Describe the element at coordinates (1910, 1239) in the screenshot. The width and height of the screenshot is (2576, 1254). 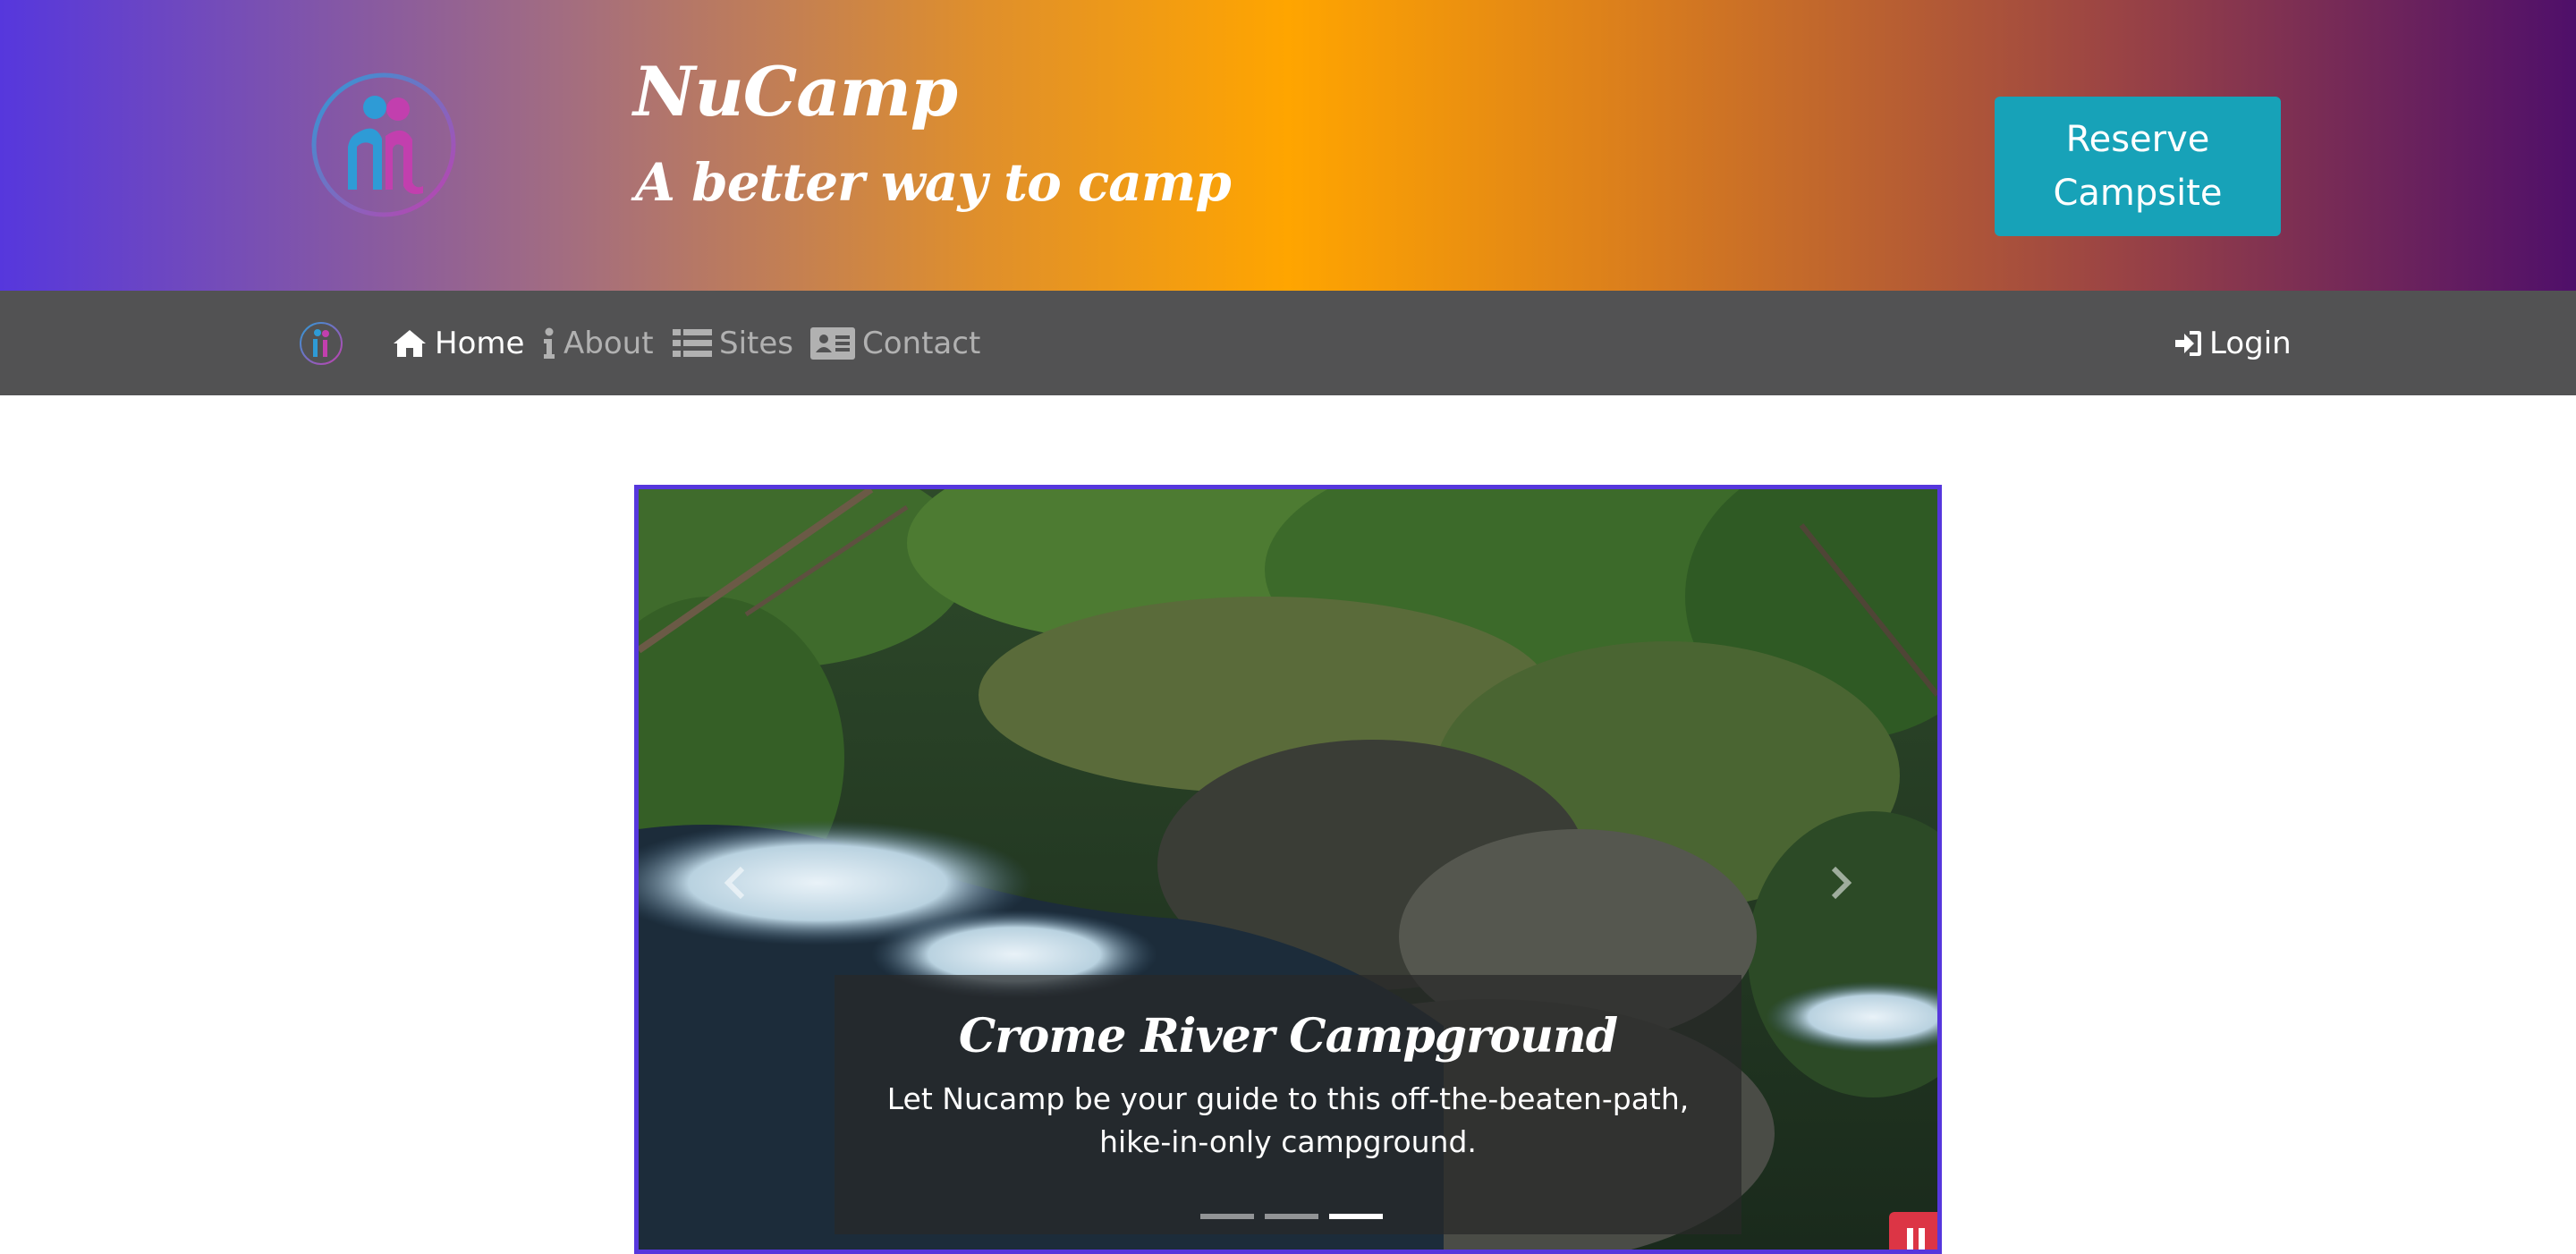
I see `pause-icon-bar-left` at that location.